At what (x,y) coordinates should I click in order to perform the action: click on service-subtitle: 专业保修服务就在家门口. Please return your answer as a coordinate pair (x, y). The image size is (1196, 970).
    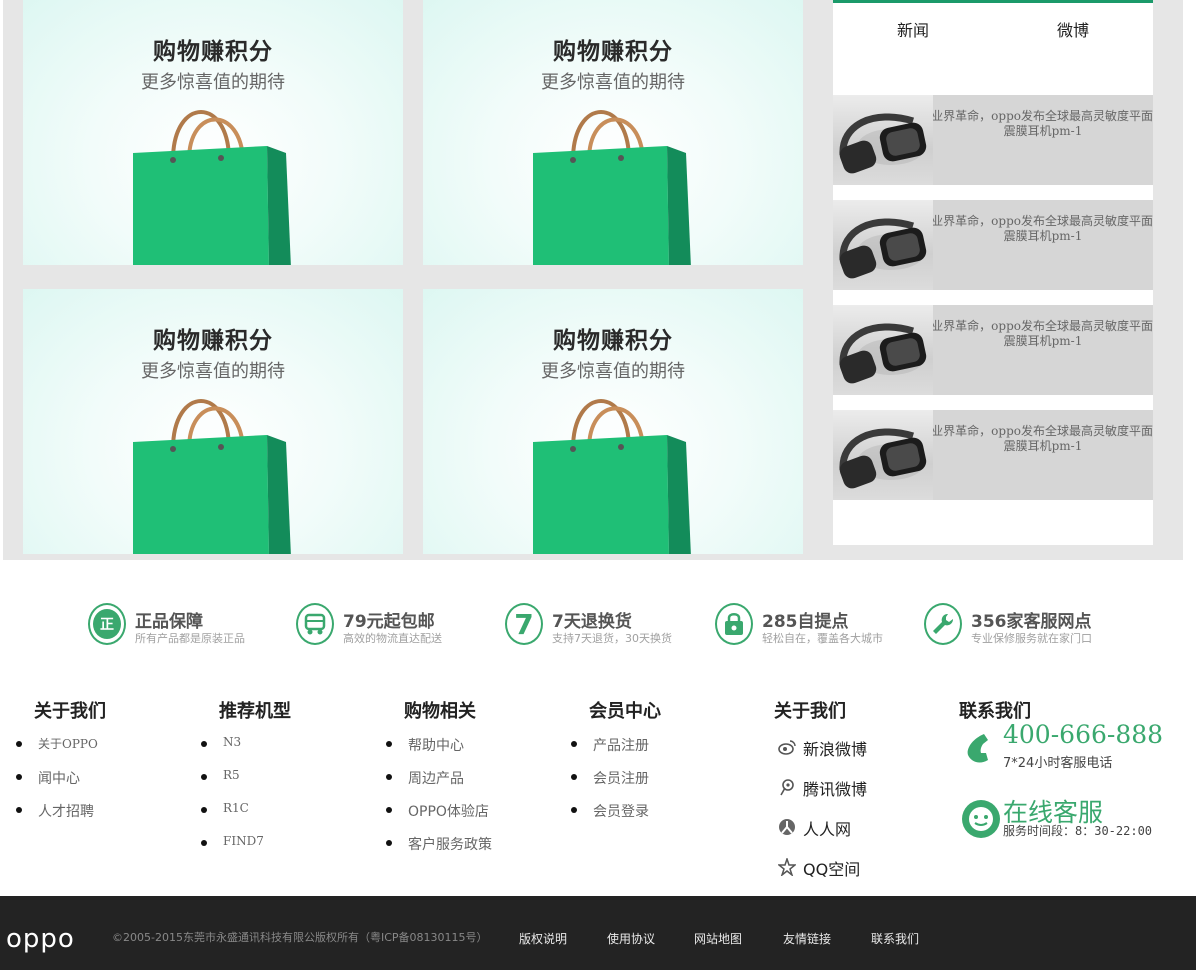
    Looking at the image, I should click on (1031, 638).